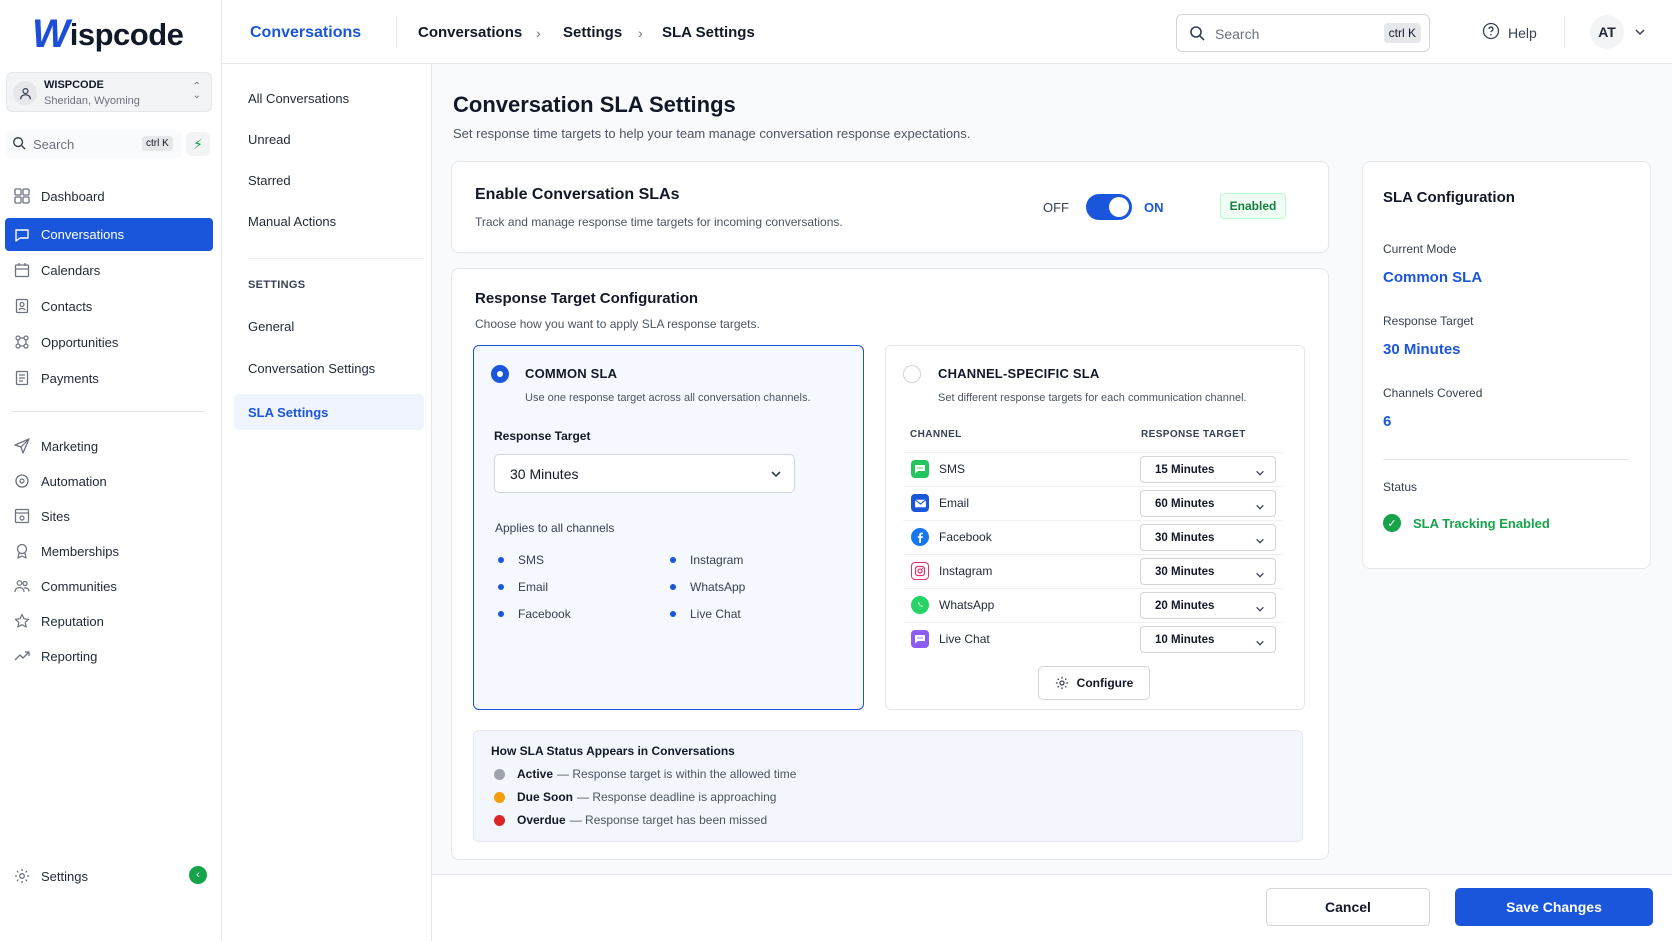 The width and height of the screenshot is (1672, 941). I want to click on help-button: Help, so click(1509, 32).